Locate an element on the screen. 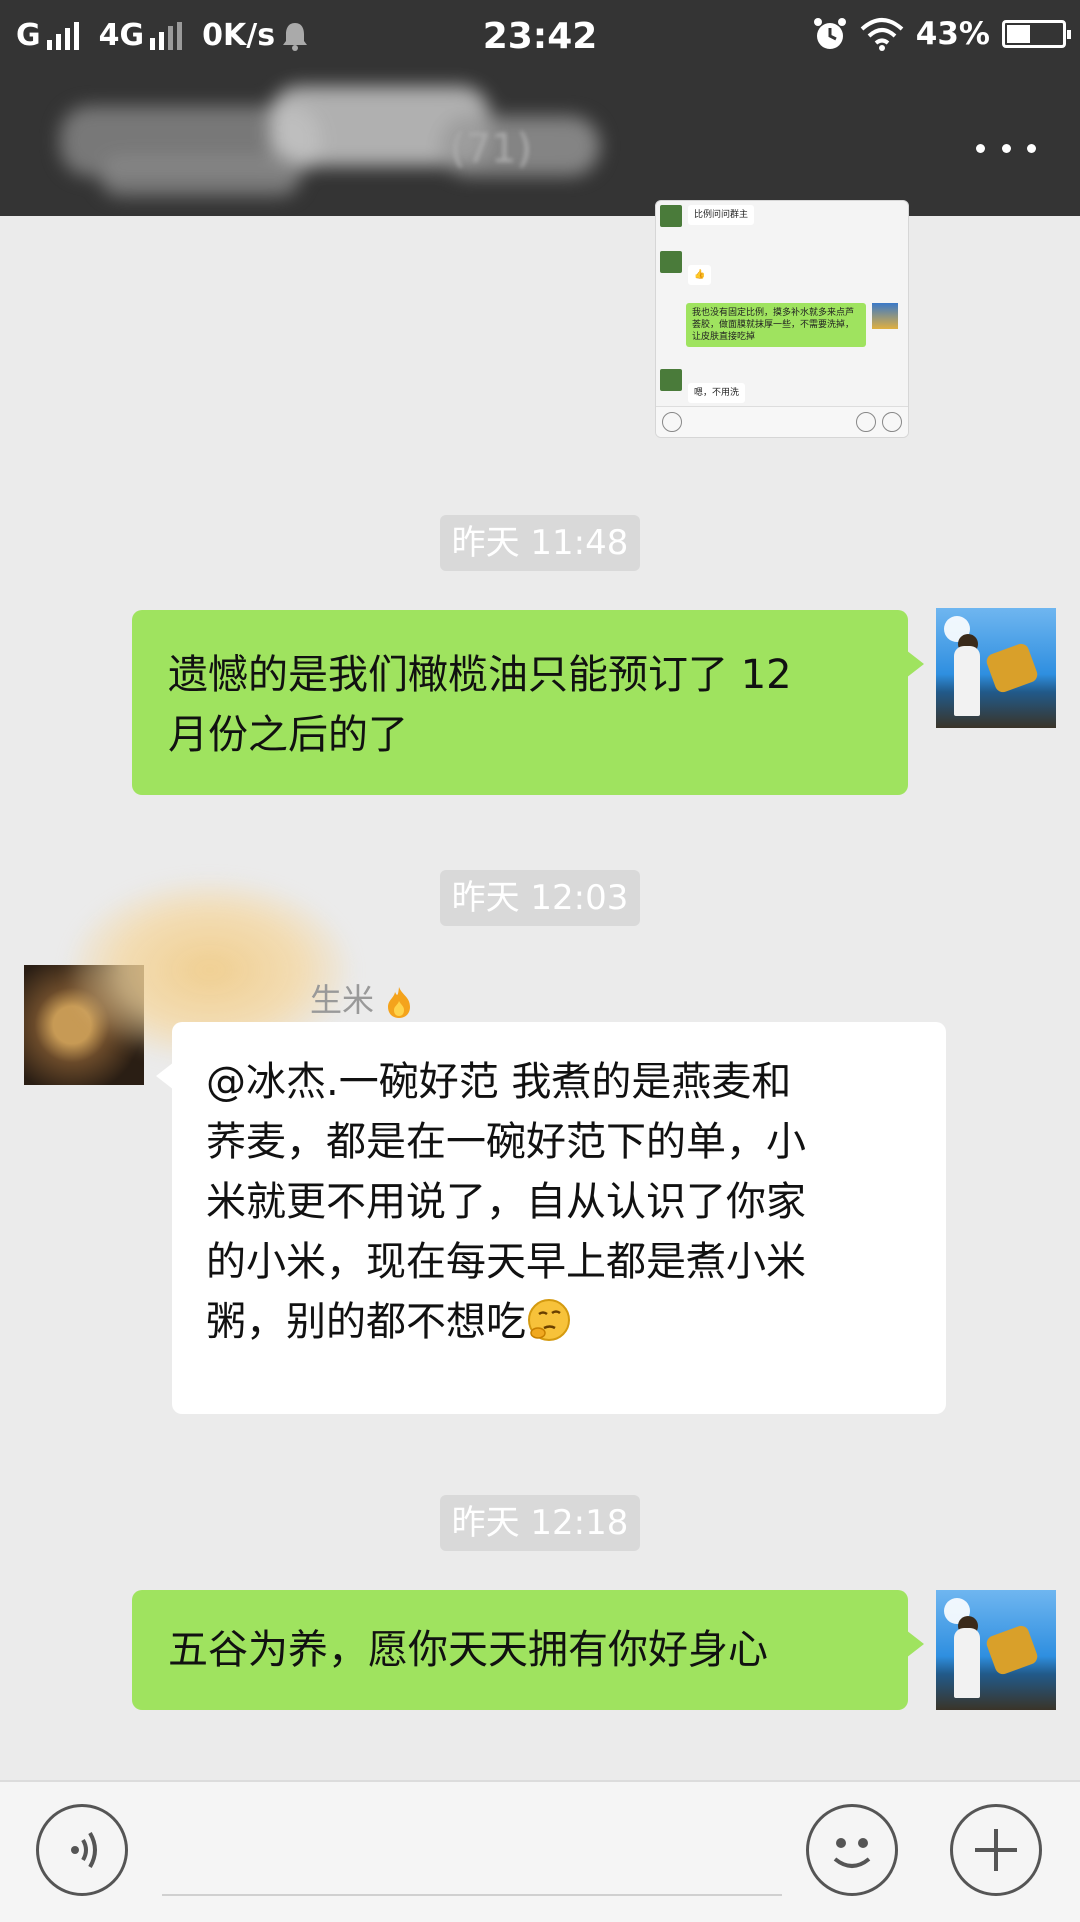 The height and width of the screenshot is (1922, 1080). alarm-icon is located at coordinates (829, 33).